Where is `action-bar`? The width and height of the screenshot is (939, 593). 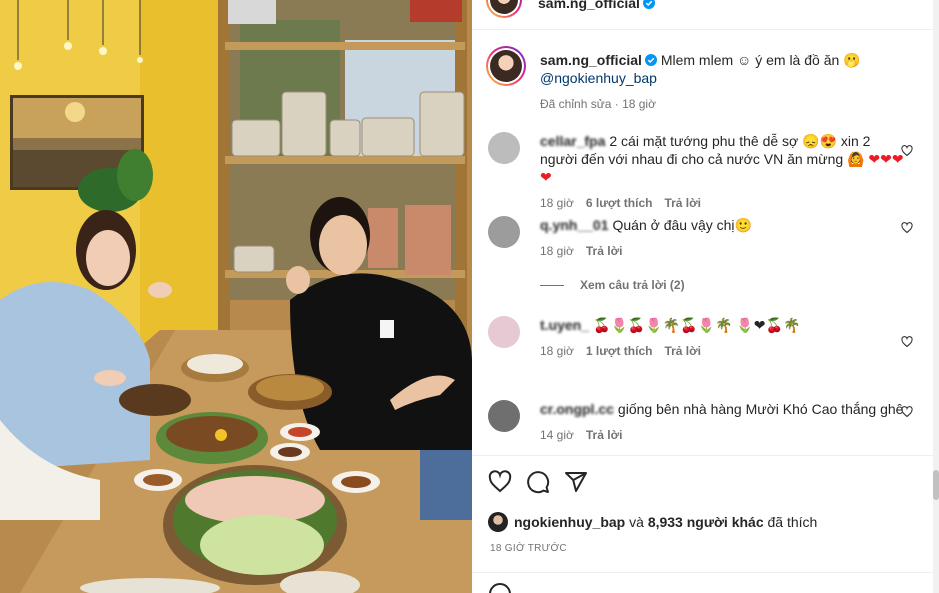
action-bar is located at coordinates (538, 482).